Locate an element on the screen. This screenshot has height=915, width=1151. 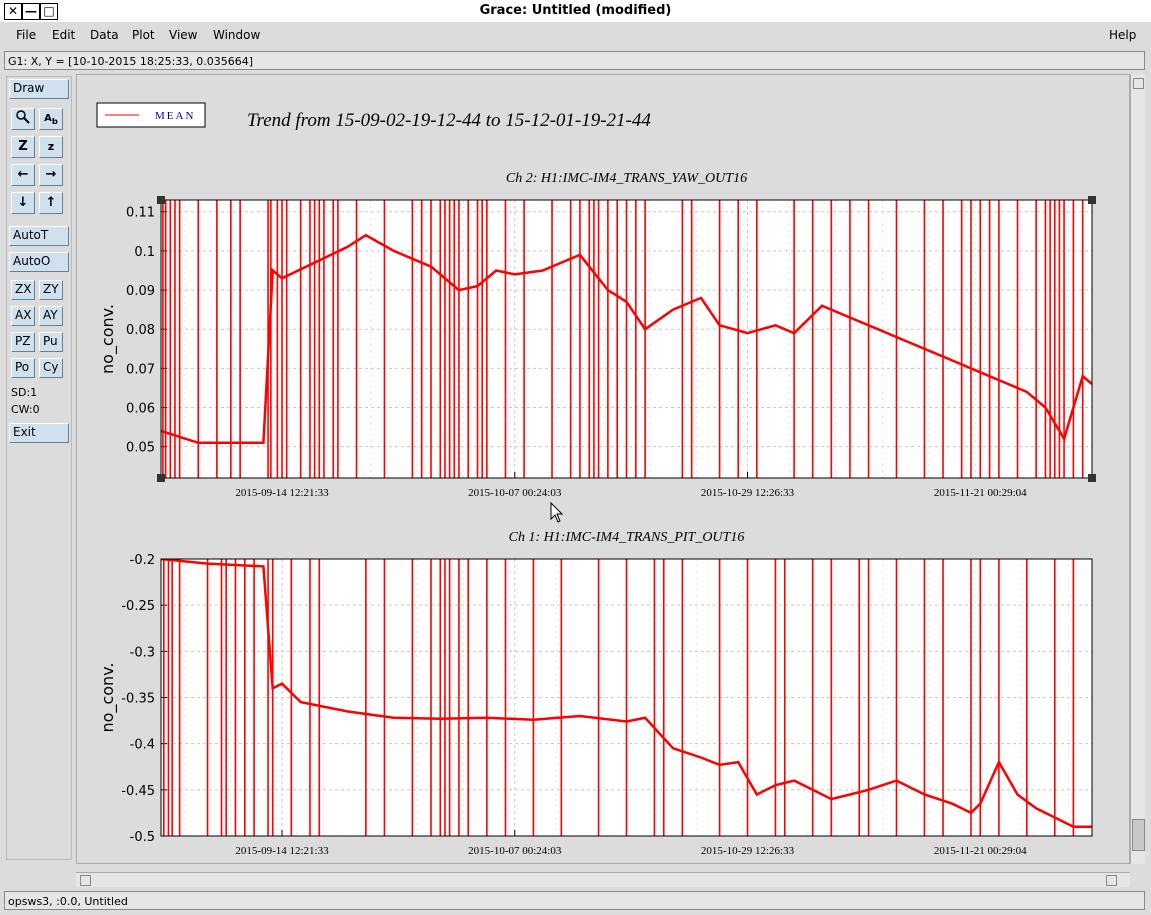
zoom-icon is located at coordinates (23, 119).